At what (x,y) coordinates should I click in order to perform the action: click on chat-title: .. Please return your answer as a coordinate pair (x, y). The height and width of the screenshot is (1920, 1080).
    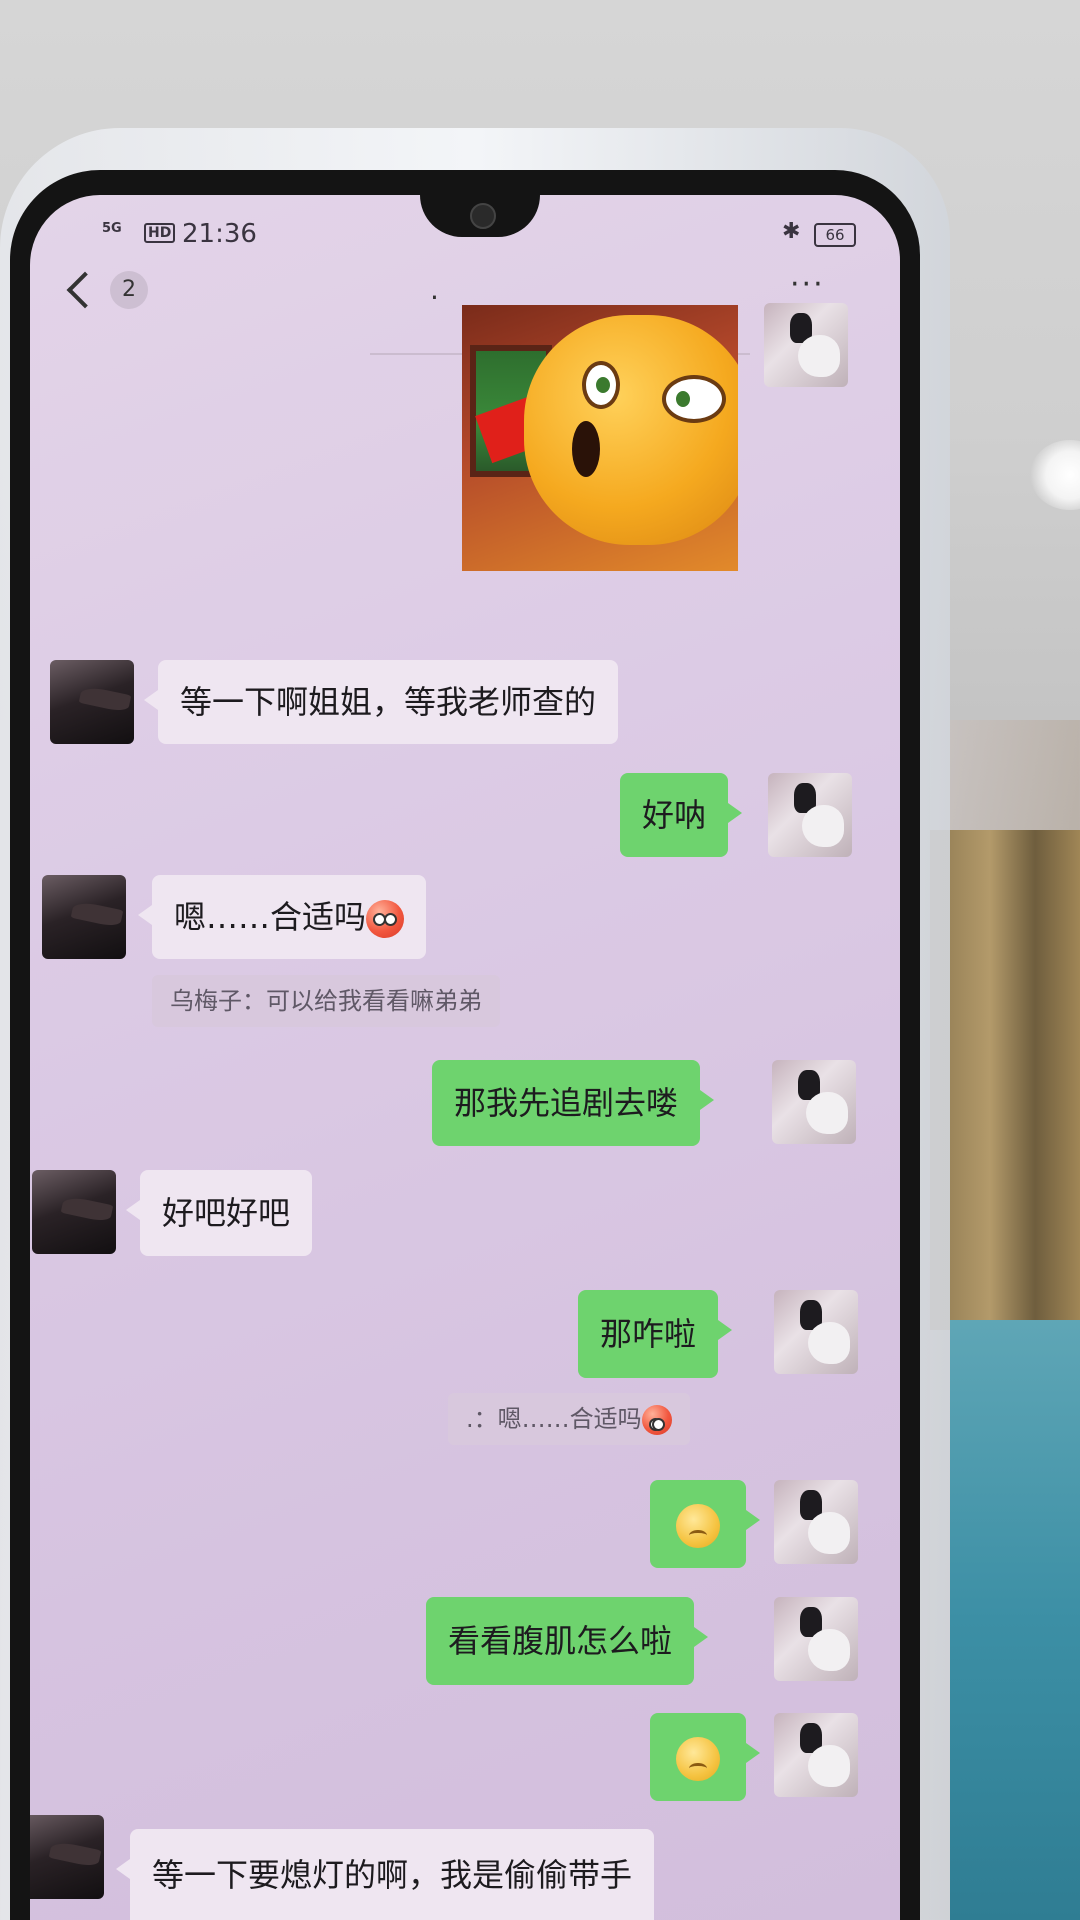
    Looking at the image, I should click on (434, 289).